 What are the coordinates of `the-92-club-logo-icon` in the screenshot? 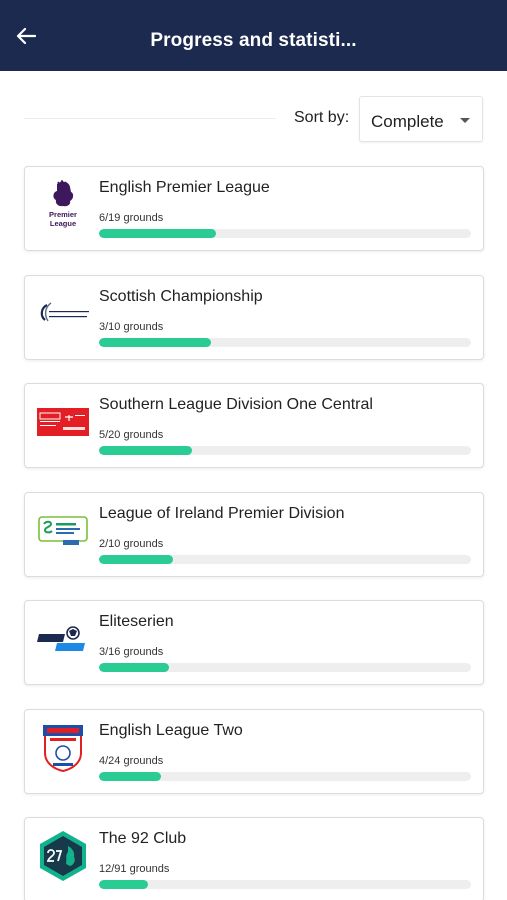 It's located at (63, 856).